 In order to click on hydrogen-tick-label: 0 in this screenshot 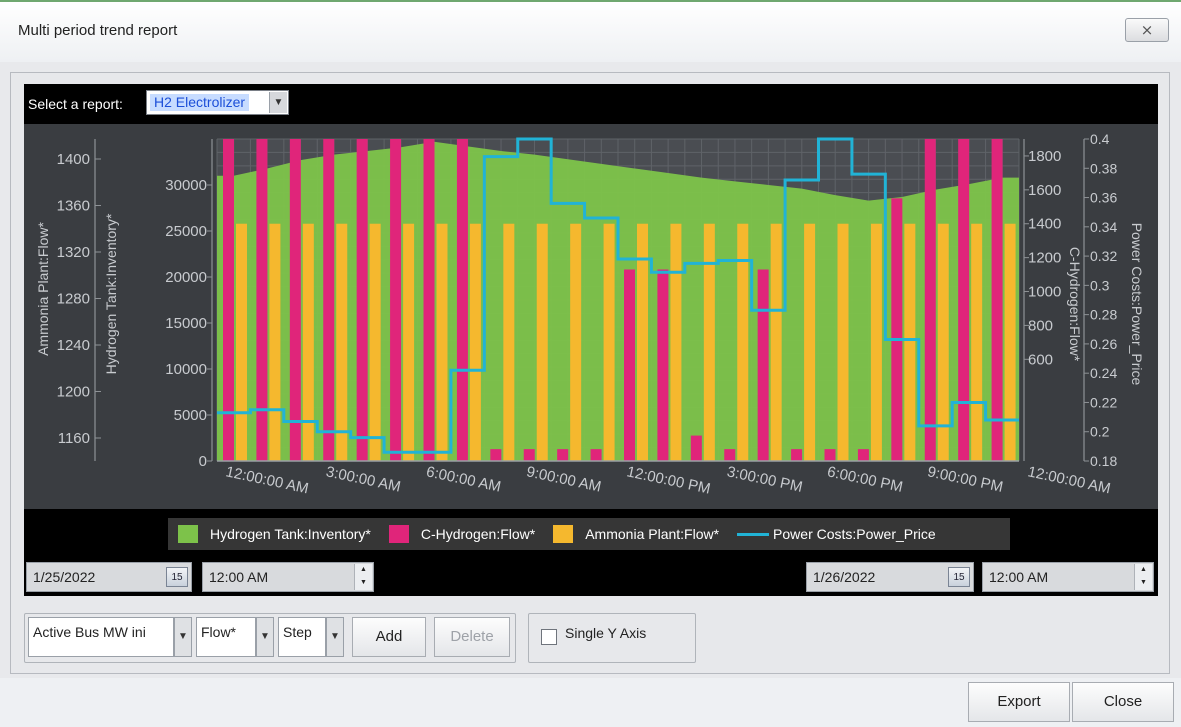, I will do `click(203, 461)`.